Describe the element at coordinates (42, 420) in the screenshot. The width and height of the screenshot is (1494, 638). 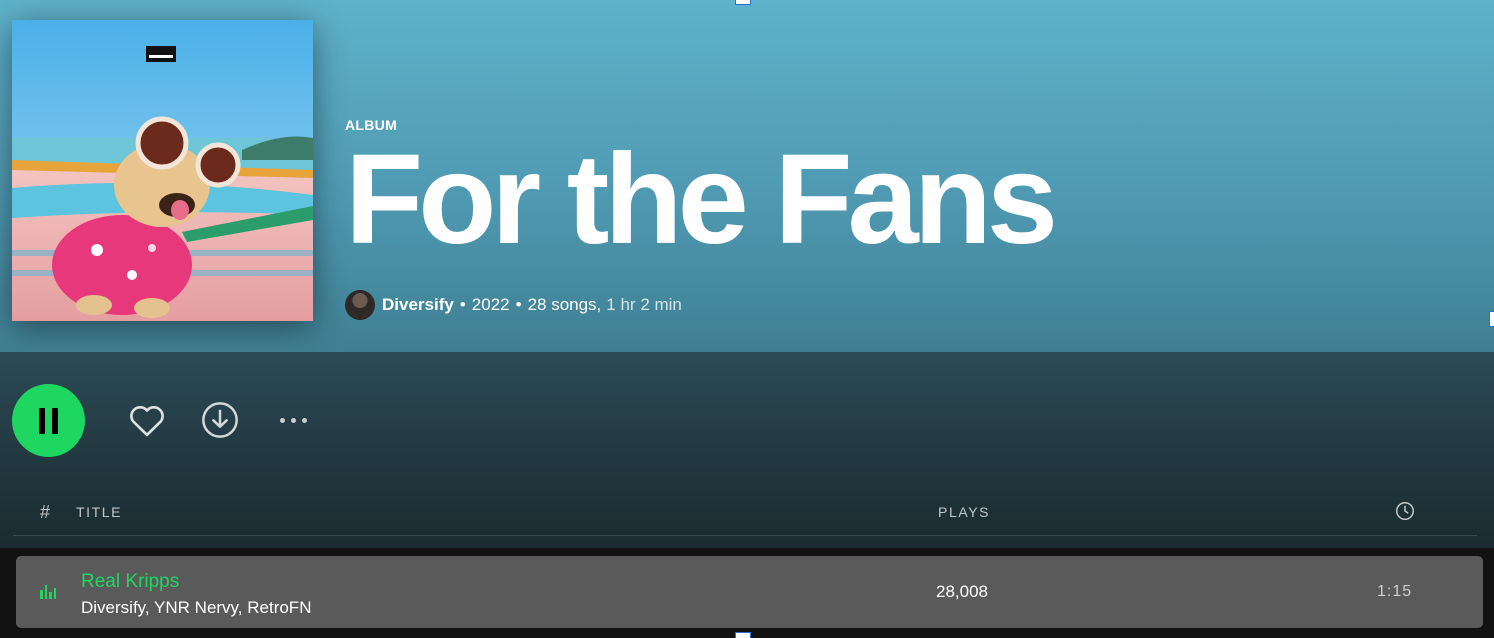
I see `pause-icon` at that location.